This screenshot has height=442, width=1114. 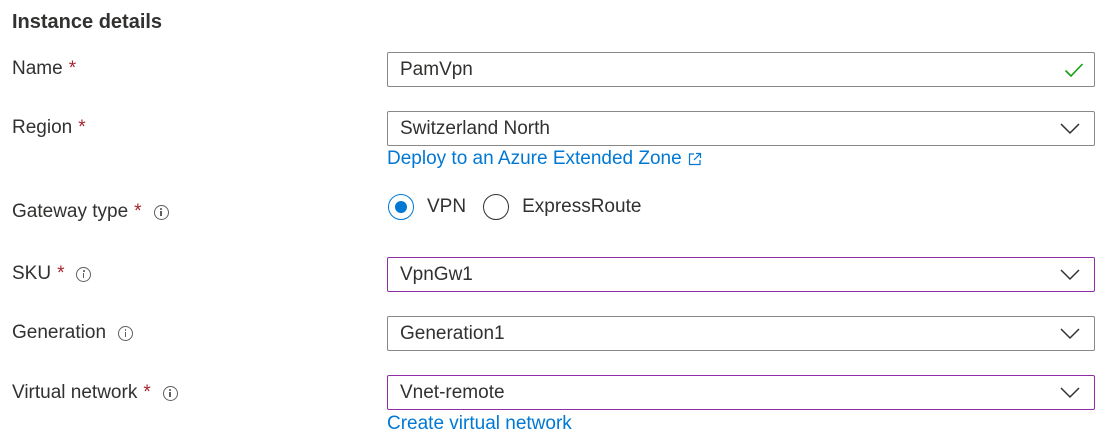 I want to click on radio-expressroute, so click(x=496, y=207).